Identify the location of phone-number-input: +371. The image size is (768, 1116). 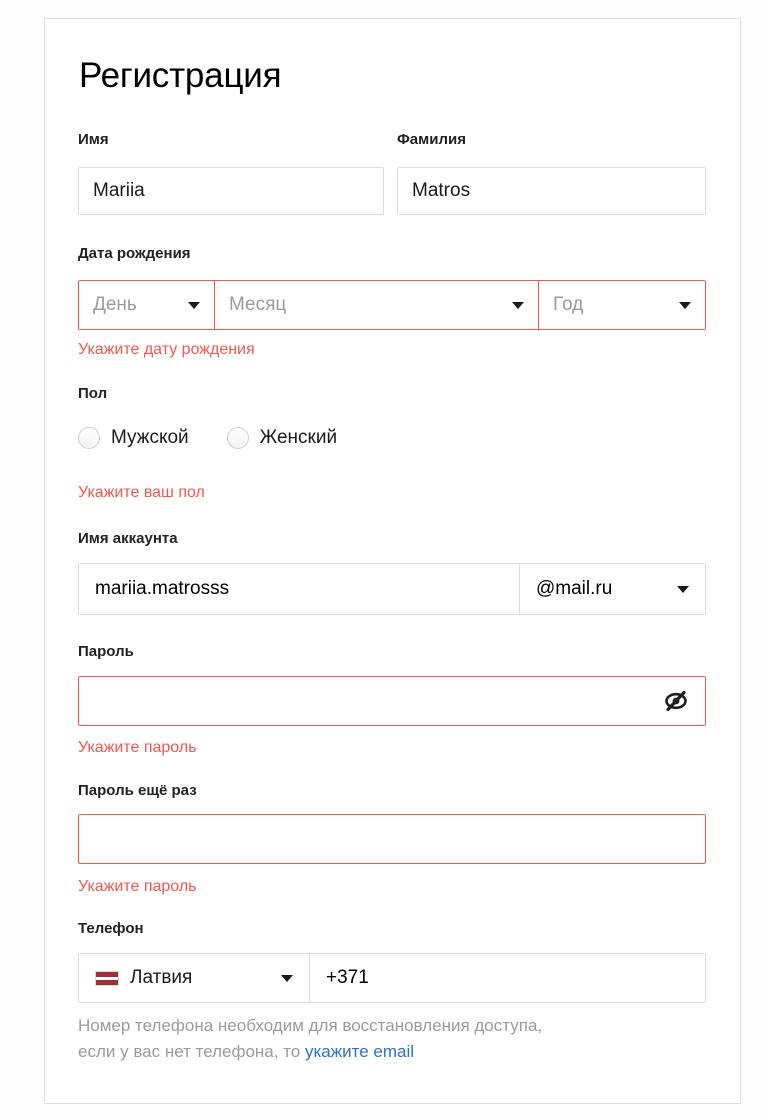
(508, 978).